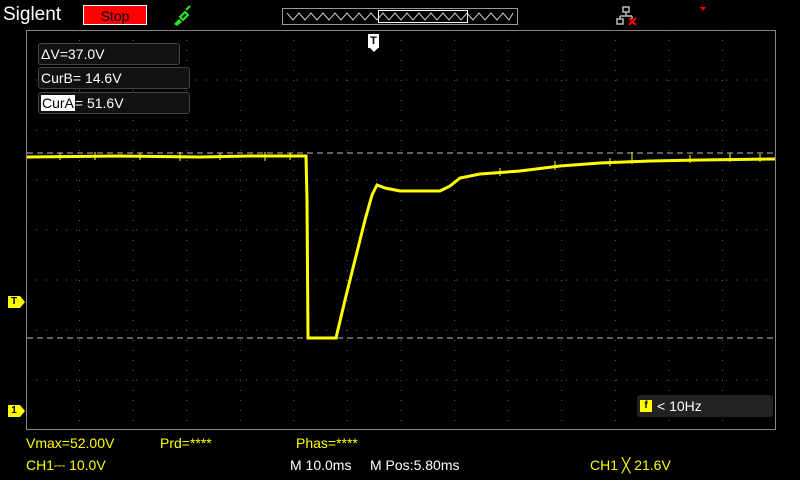  I want to click on delta-v-value: ΔV=37.0V, so click(73, 54).